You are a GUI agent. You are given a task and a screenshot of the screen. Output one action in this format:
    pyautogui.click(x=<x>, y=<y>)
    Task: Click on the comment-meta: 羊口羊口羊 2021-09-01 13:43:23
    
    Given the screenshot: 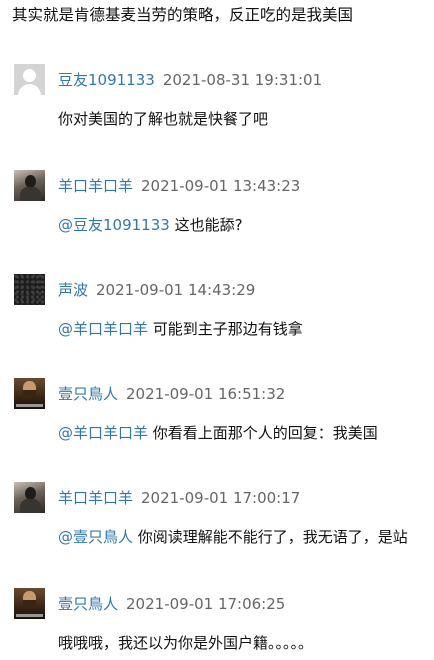 What is the action you would take?
    pyautogui.click(x=179, y=186)
    